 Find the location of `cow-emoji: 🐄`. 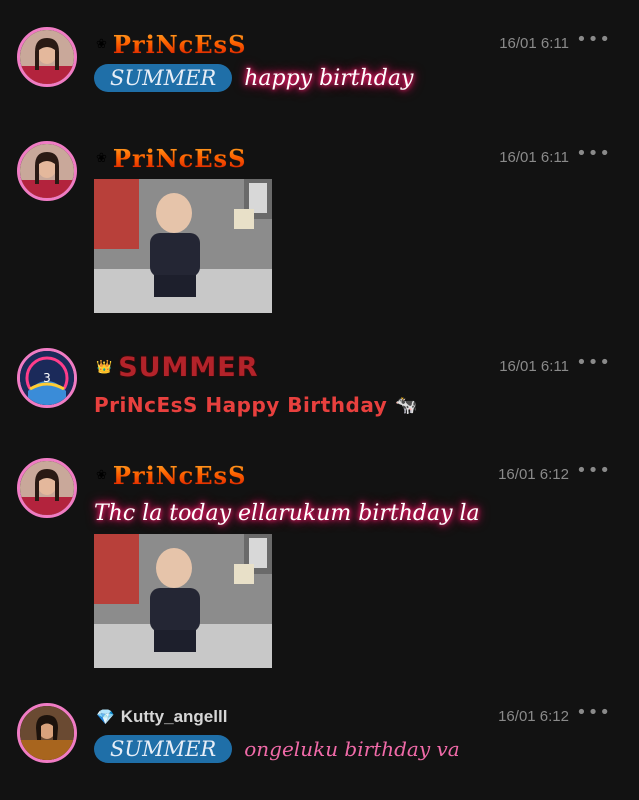

cow-emoji: 🐄 is located at coordinates (406, 405).